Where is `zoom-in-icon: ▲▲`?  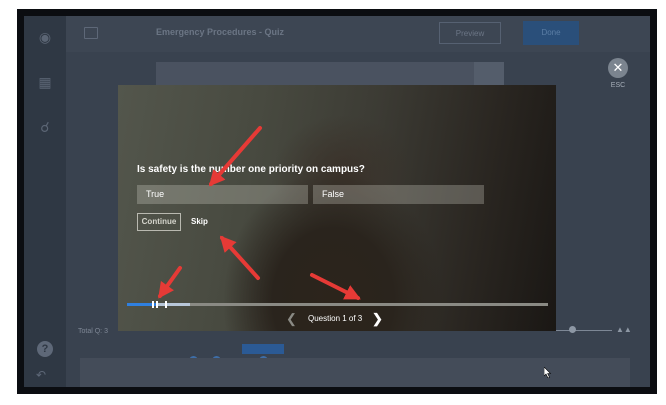 zoom-in-icon: ▲▲ is located at coordinates (624, 329).